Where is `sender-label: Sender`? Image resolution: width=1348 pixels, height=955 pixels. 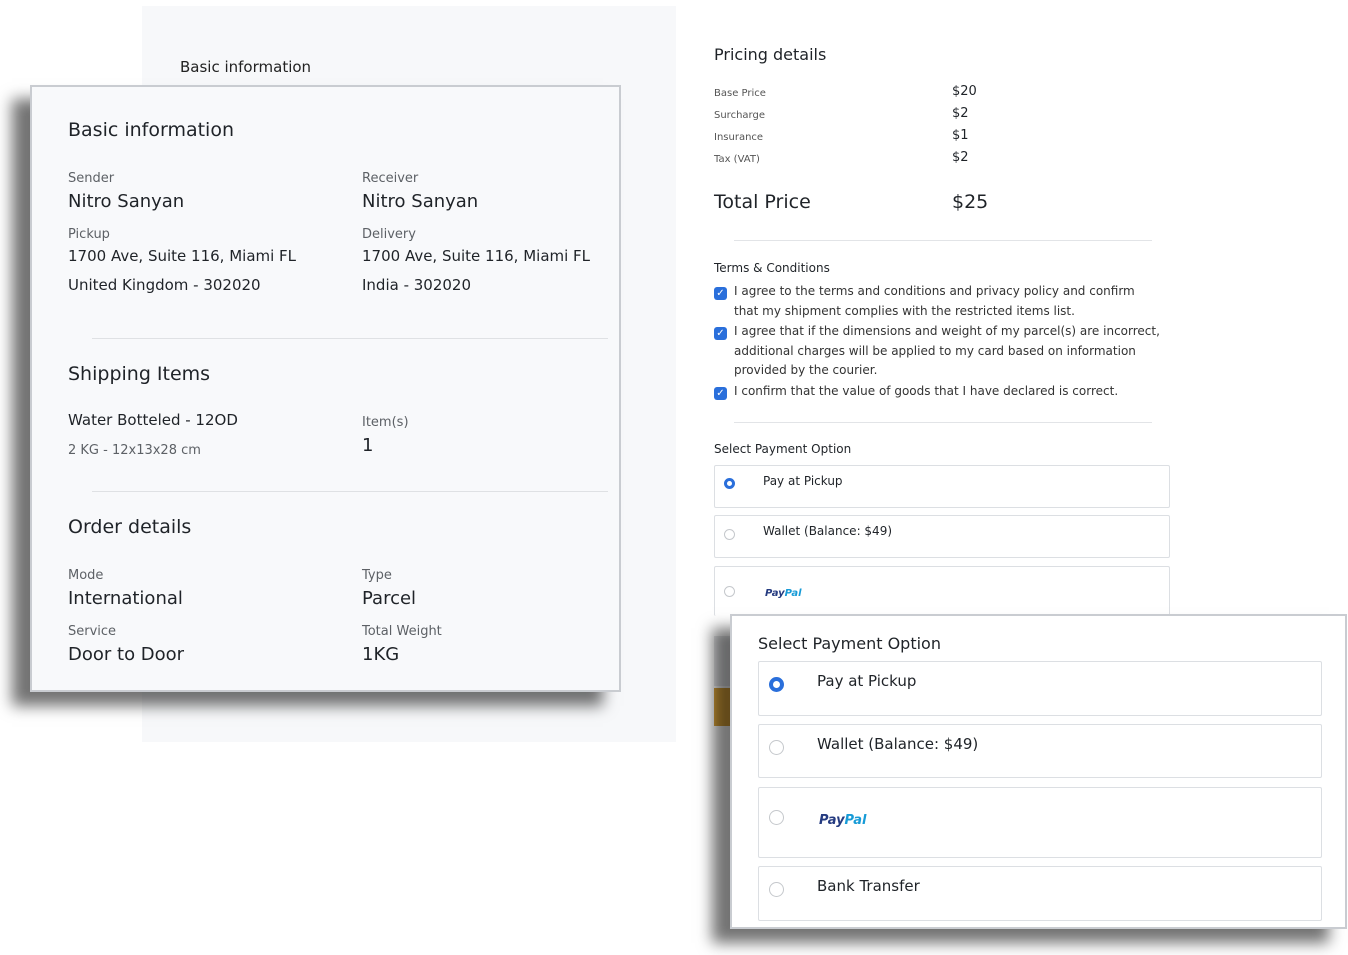
sender-label: Sender is located at coordinates (91, 178).